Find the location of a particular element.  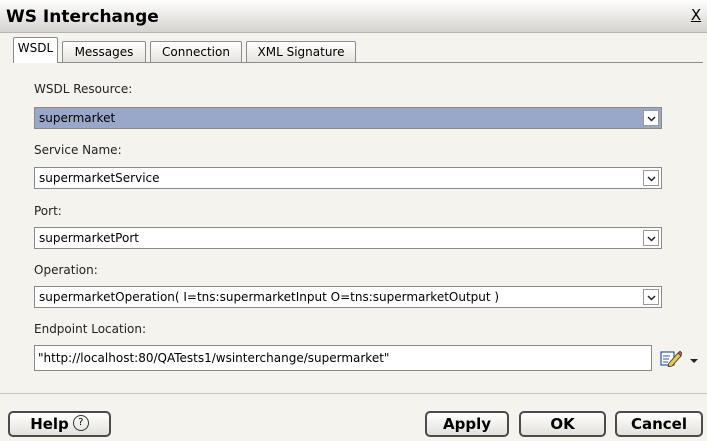

wsdl-resource-select: supermarket is located at coordinates (348, 118).